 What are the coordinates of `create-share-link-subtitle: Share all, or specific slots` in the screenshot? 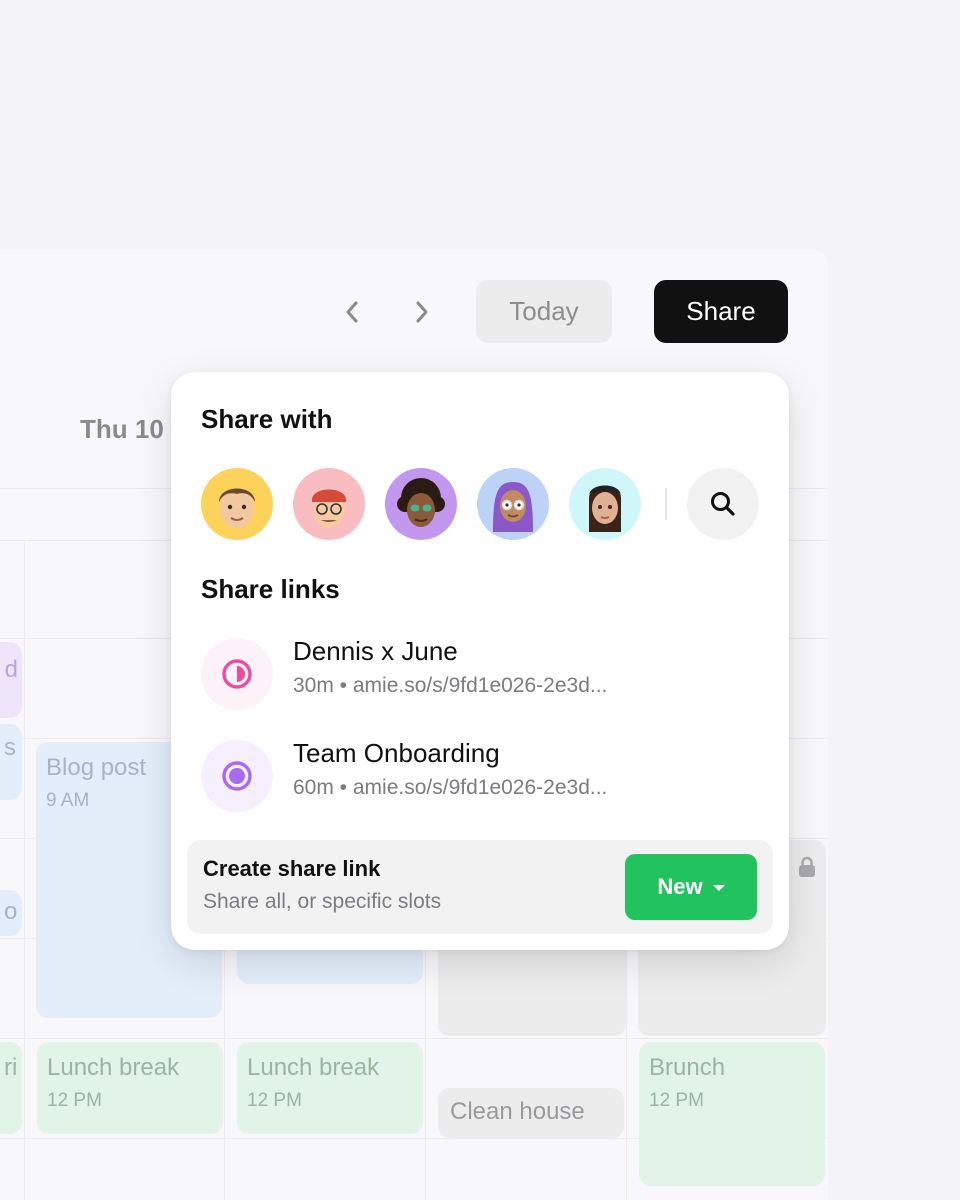 It's located at (322, 901).